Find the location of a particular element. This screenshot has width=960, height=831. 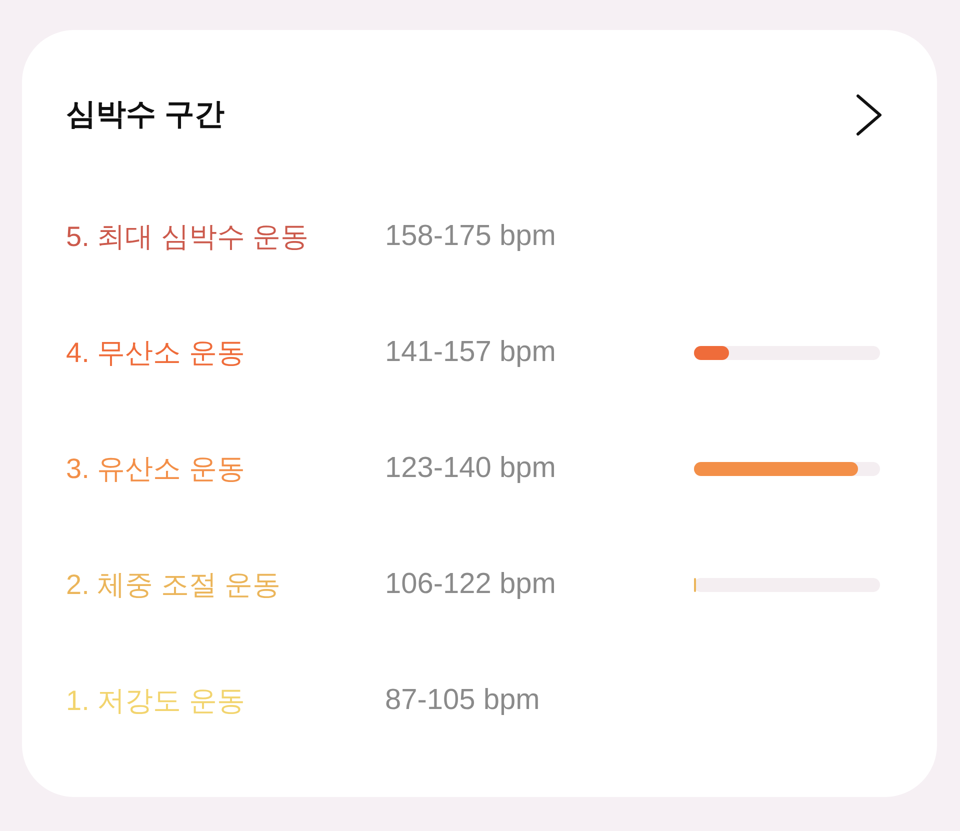

bpm-range: 158-175 bpm is located at coordinates (471, 236).